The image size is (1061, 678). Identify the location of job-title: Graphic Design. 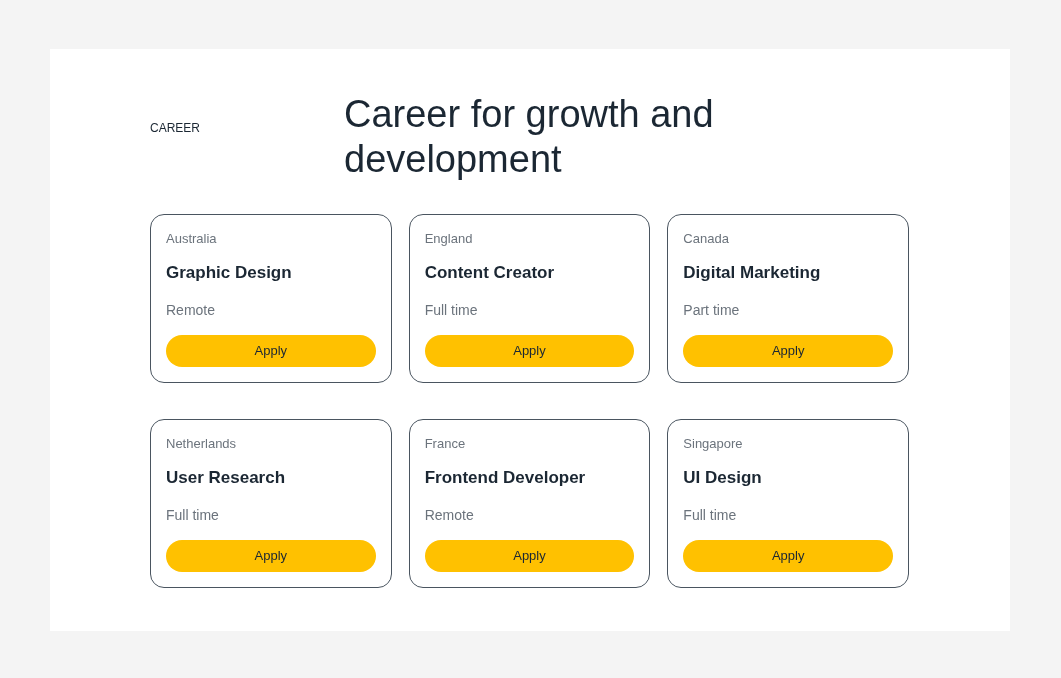
(229, 273).